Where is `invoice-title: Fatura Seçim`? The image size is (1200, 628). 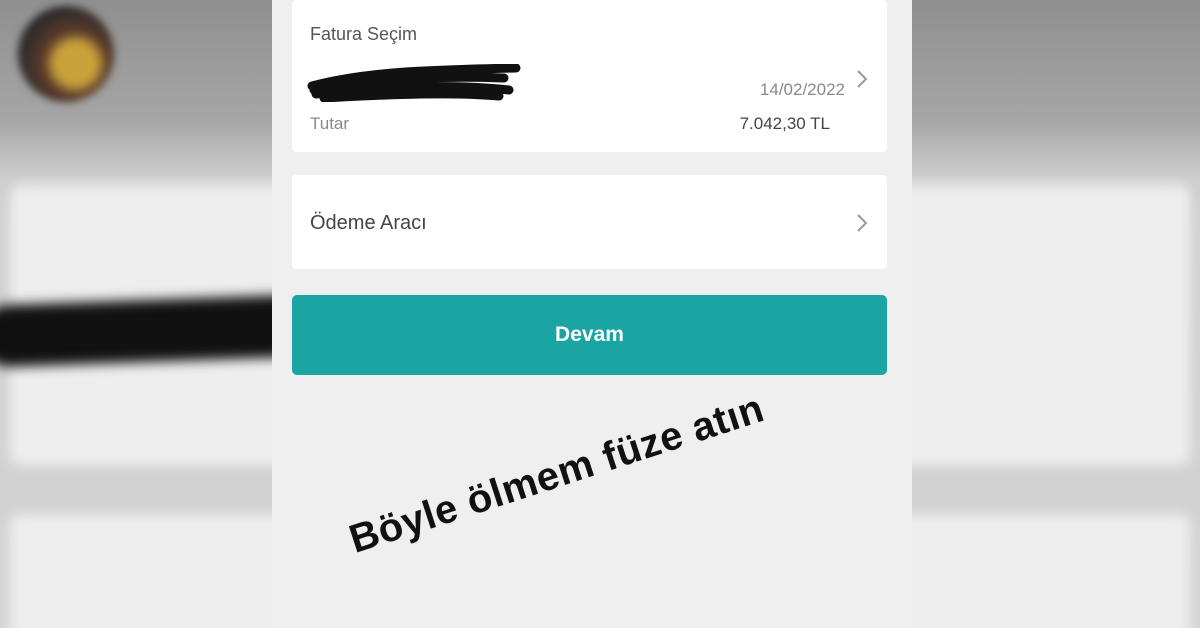 invoice-title: Fatura Seçim is located at coordinates (364, 34).